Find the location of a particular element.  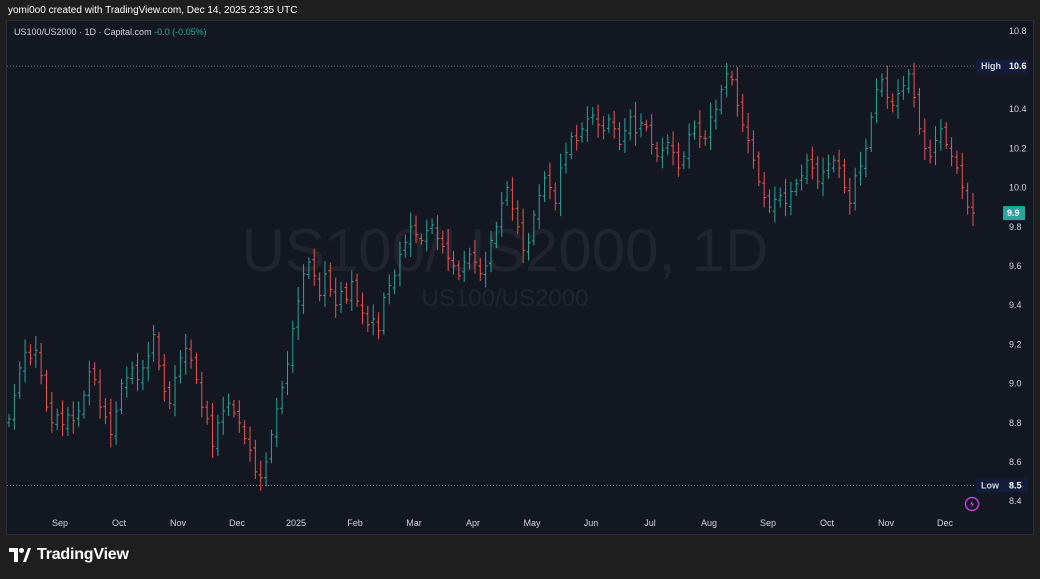

price-tick-label: 9.4 is located at coordinates (1015, 305).